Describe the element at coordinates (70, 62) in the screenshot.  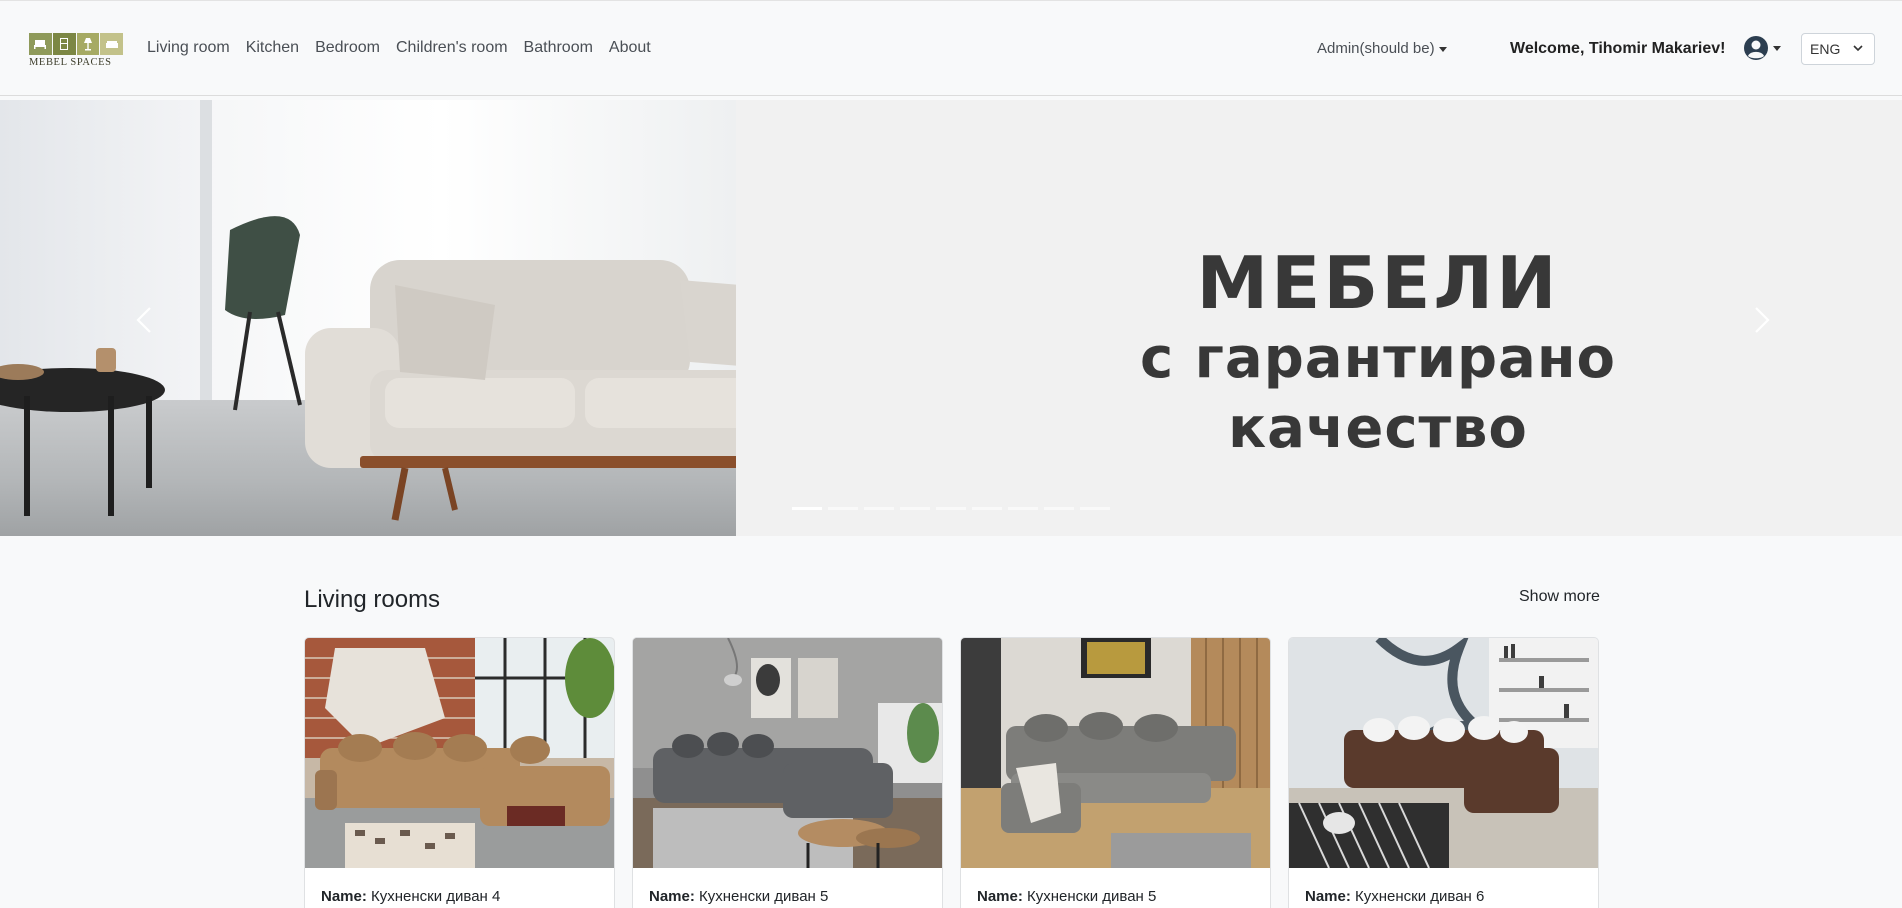
I see `logo-text: MEBEL SPACES` at that location.